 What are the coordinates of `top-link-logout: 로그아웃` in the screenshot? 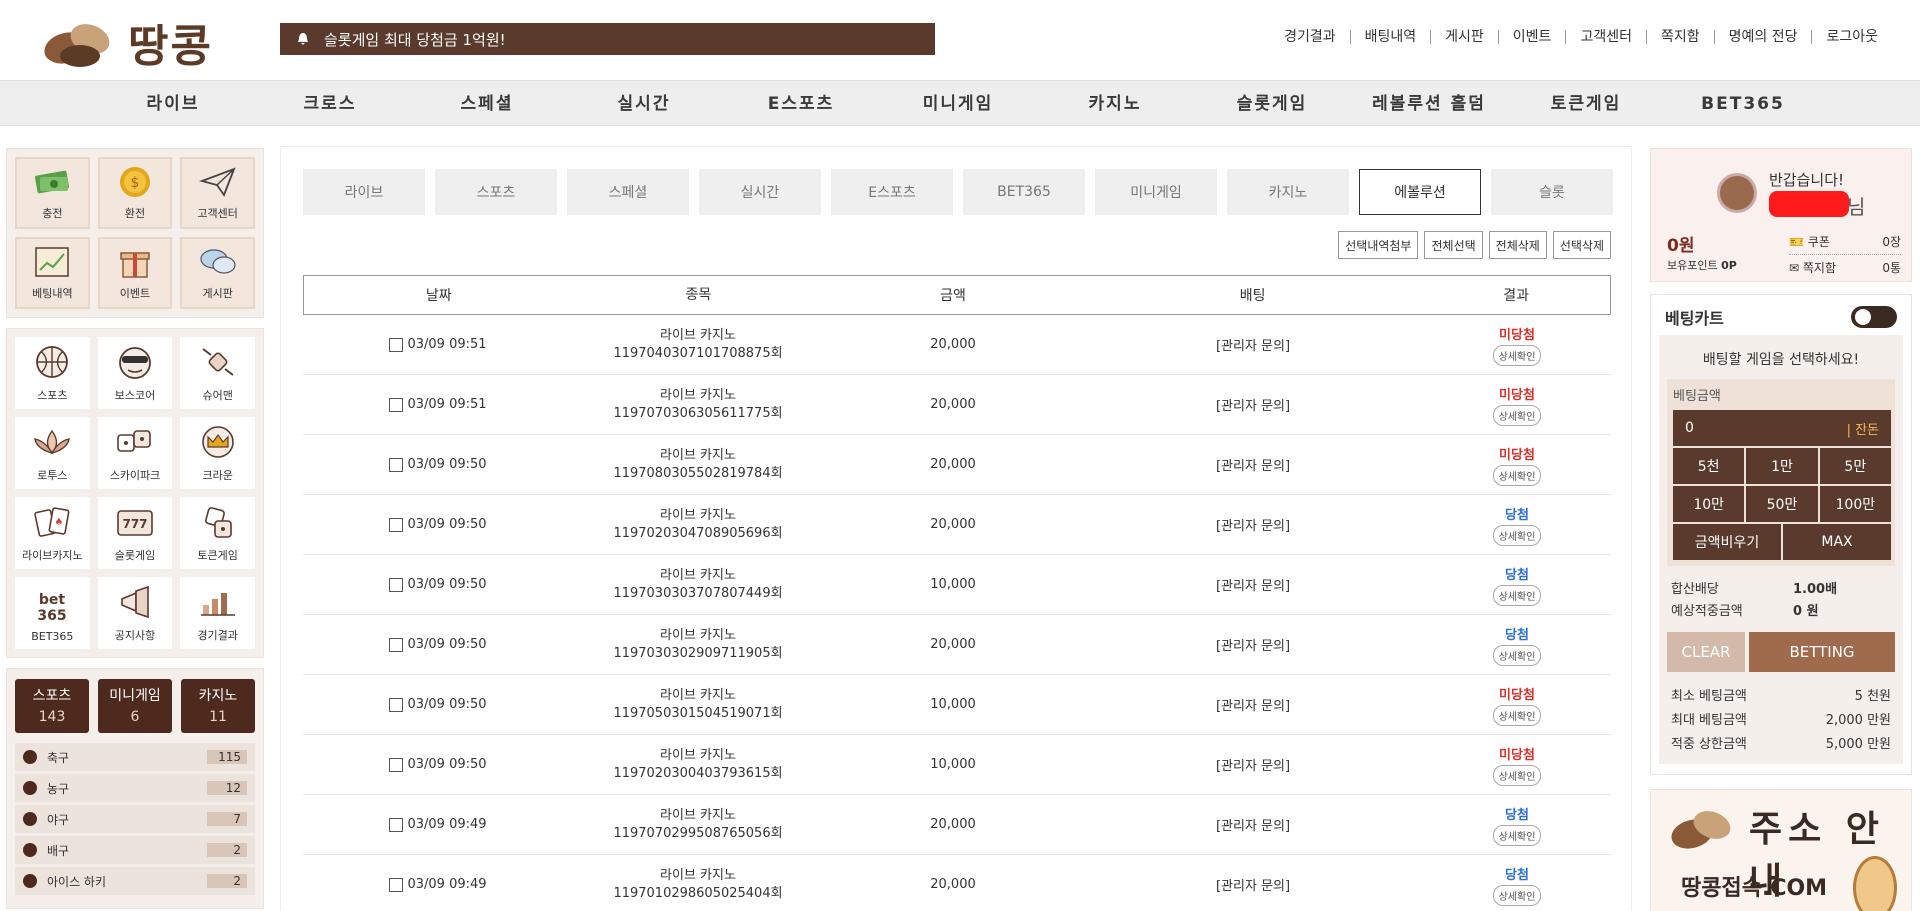 It's located at (1851, 37).